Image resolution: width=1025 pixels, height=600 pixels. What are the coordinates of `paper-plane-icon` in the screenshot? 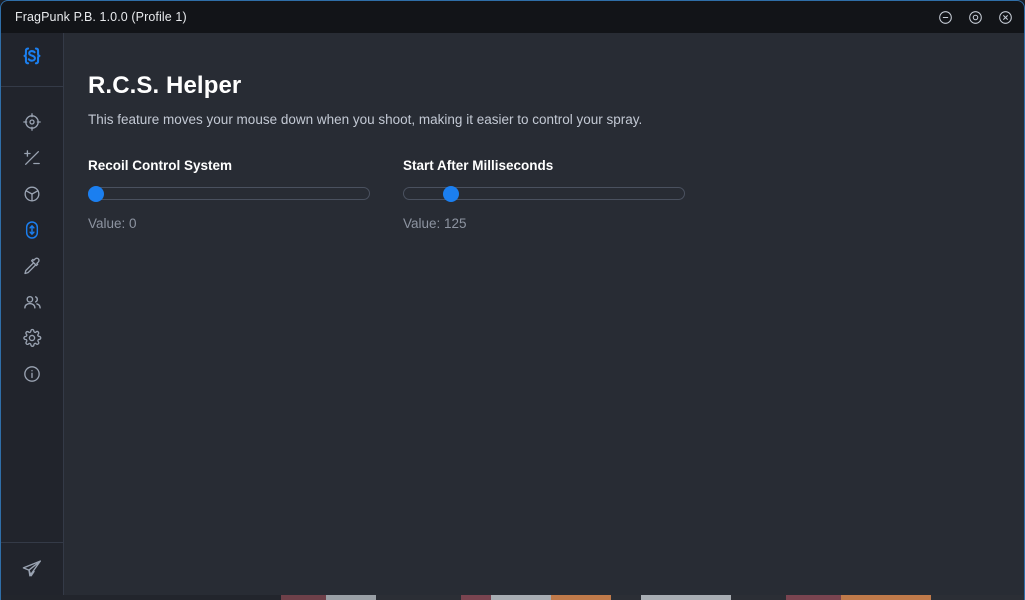 It's located at (32, 571).